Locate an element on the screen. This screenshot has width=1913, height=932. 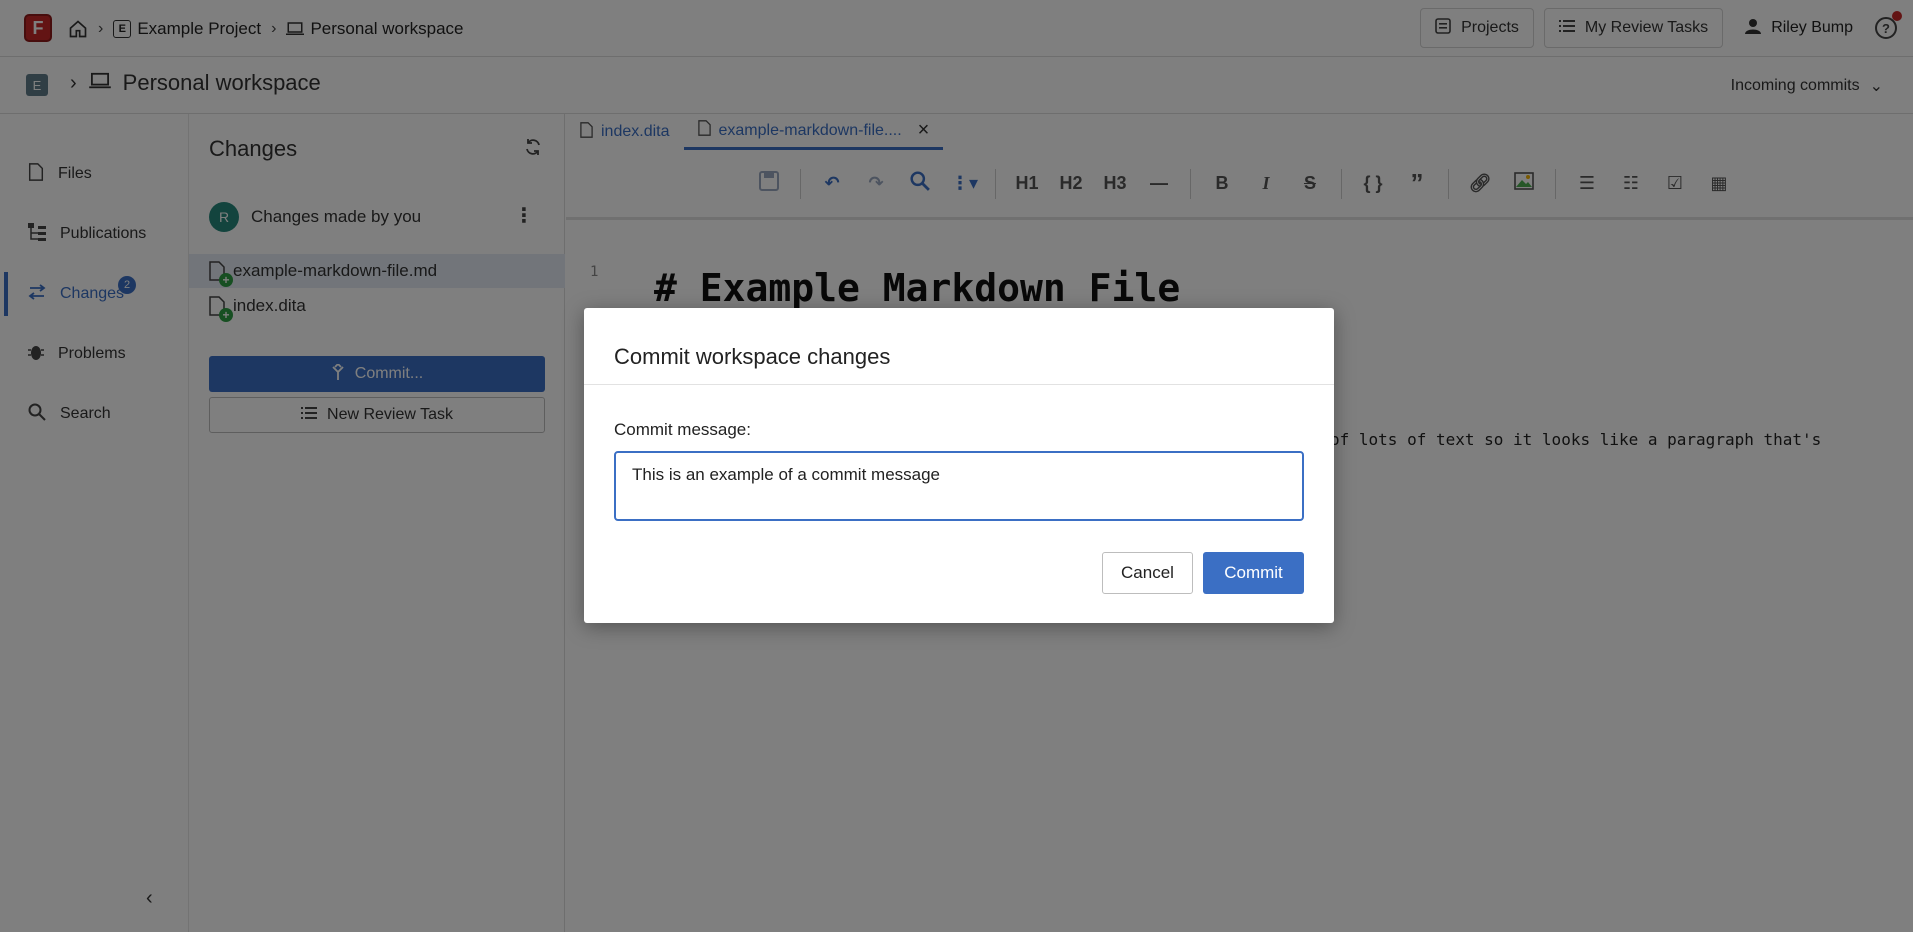
dialog-title: Commit workspace changes is located at coordinates (752, 356).